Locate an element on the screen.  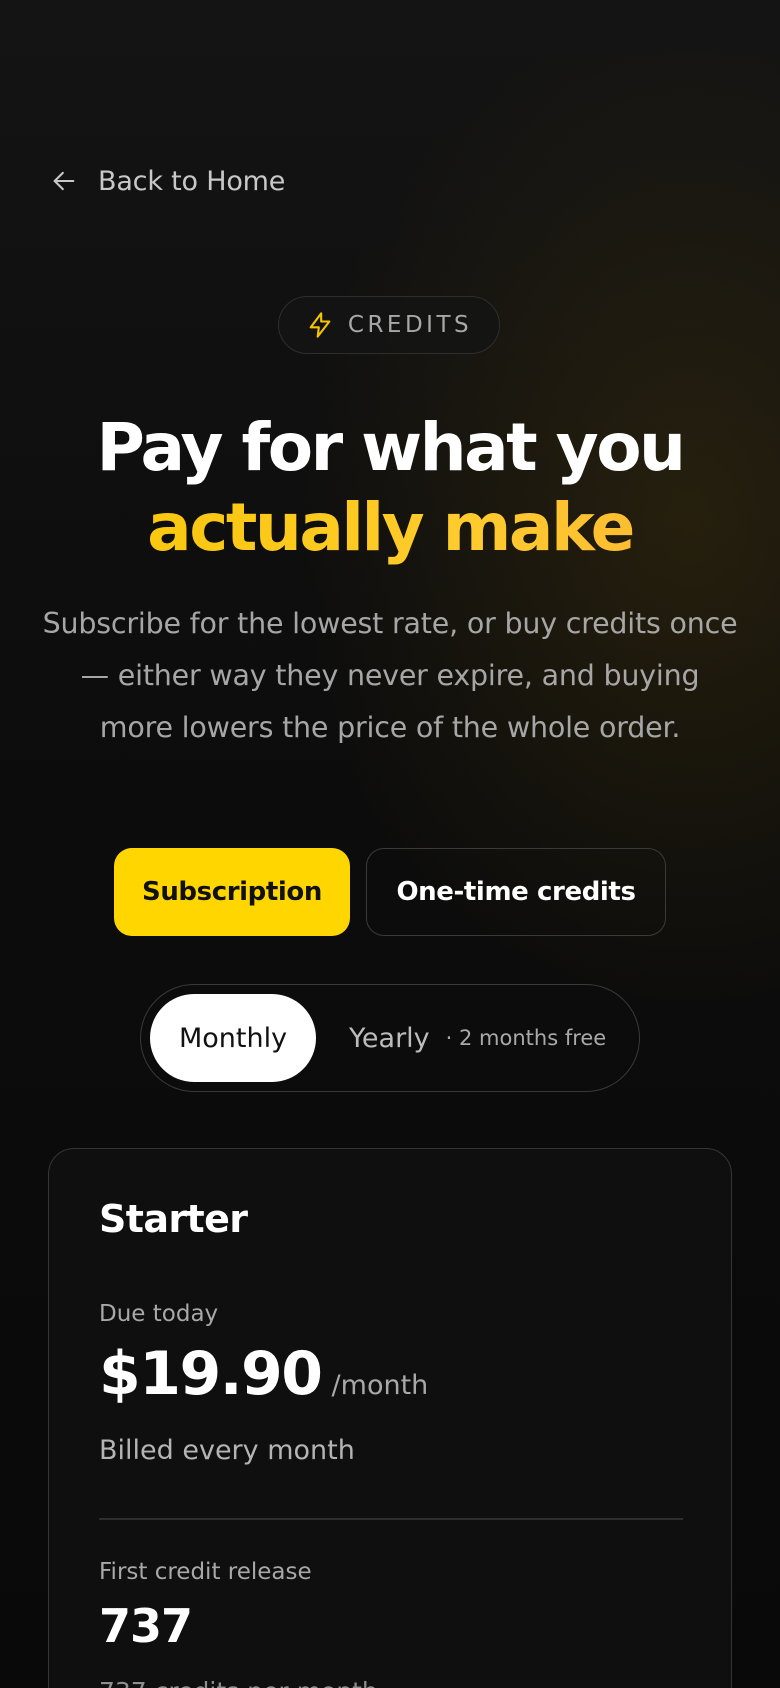
yearly-option: Yearly · 2 months free is located at coordinates (477, 1038).